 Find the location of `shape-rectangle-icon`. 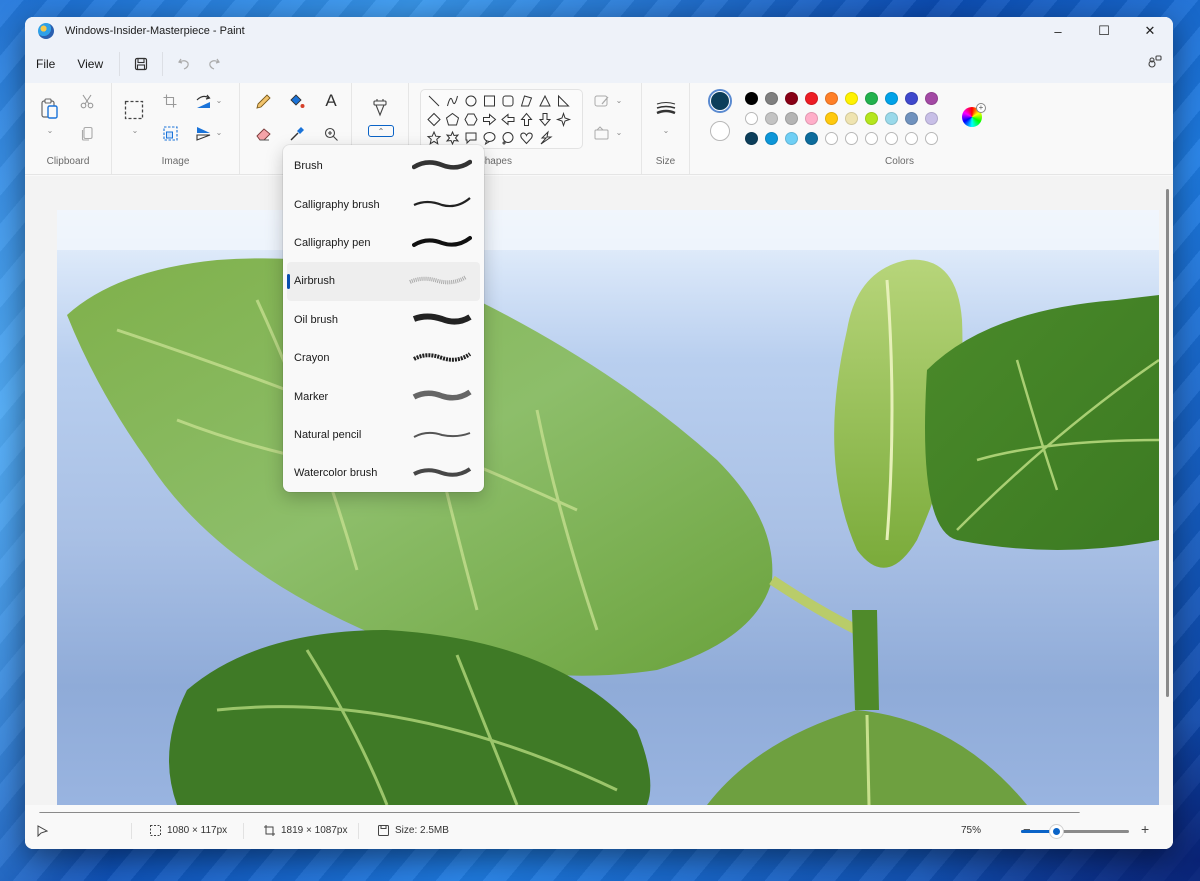

shape-rectangle-icon is located at coordinates (489, 101).